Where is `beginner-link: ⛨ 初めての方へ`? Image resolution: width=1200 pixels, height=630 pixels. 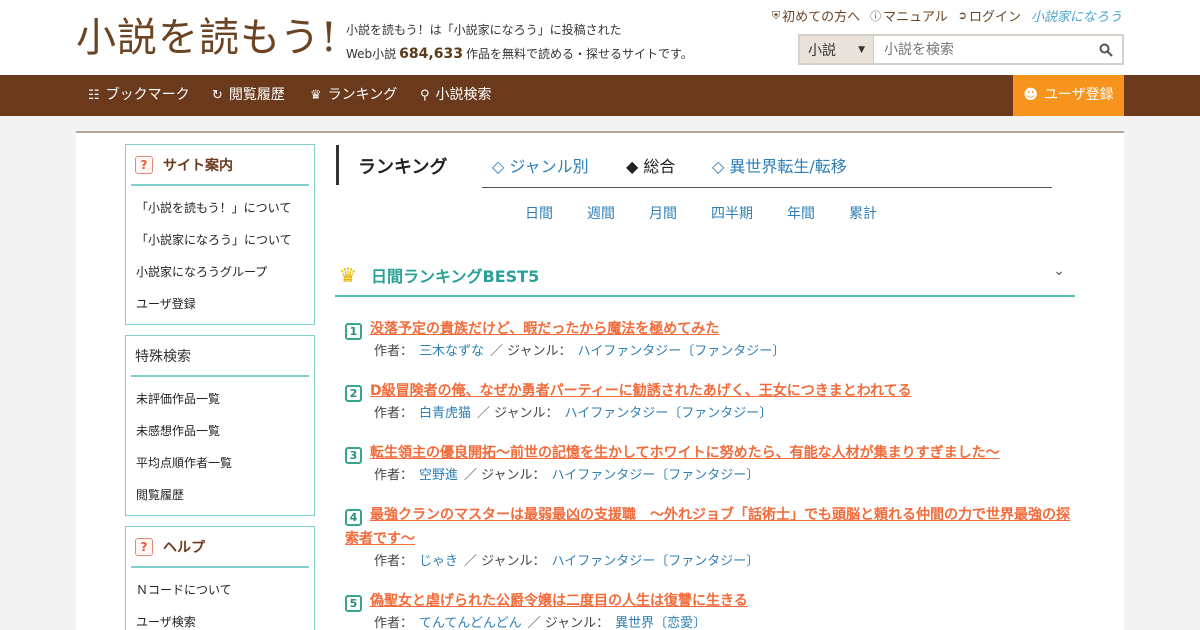 beginner-link: ⛨ 初めての方へ is located at coordinates (815, 16).